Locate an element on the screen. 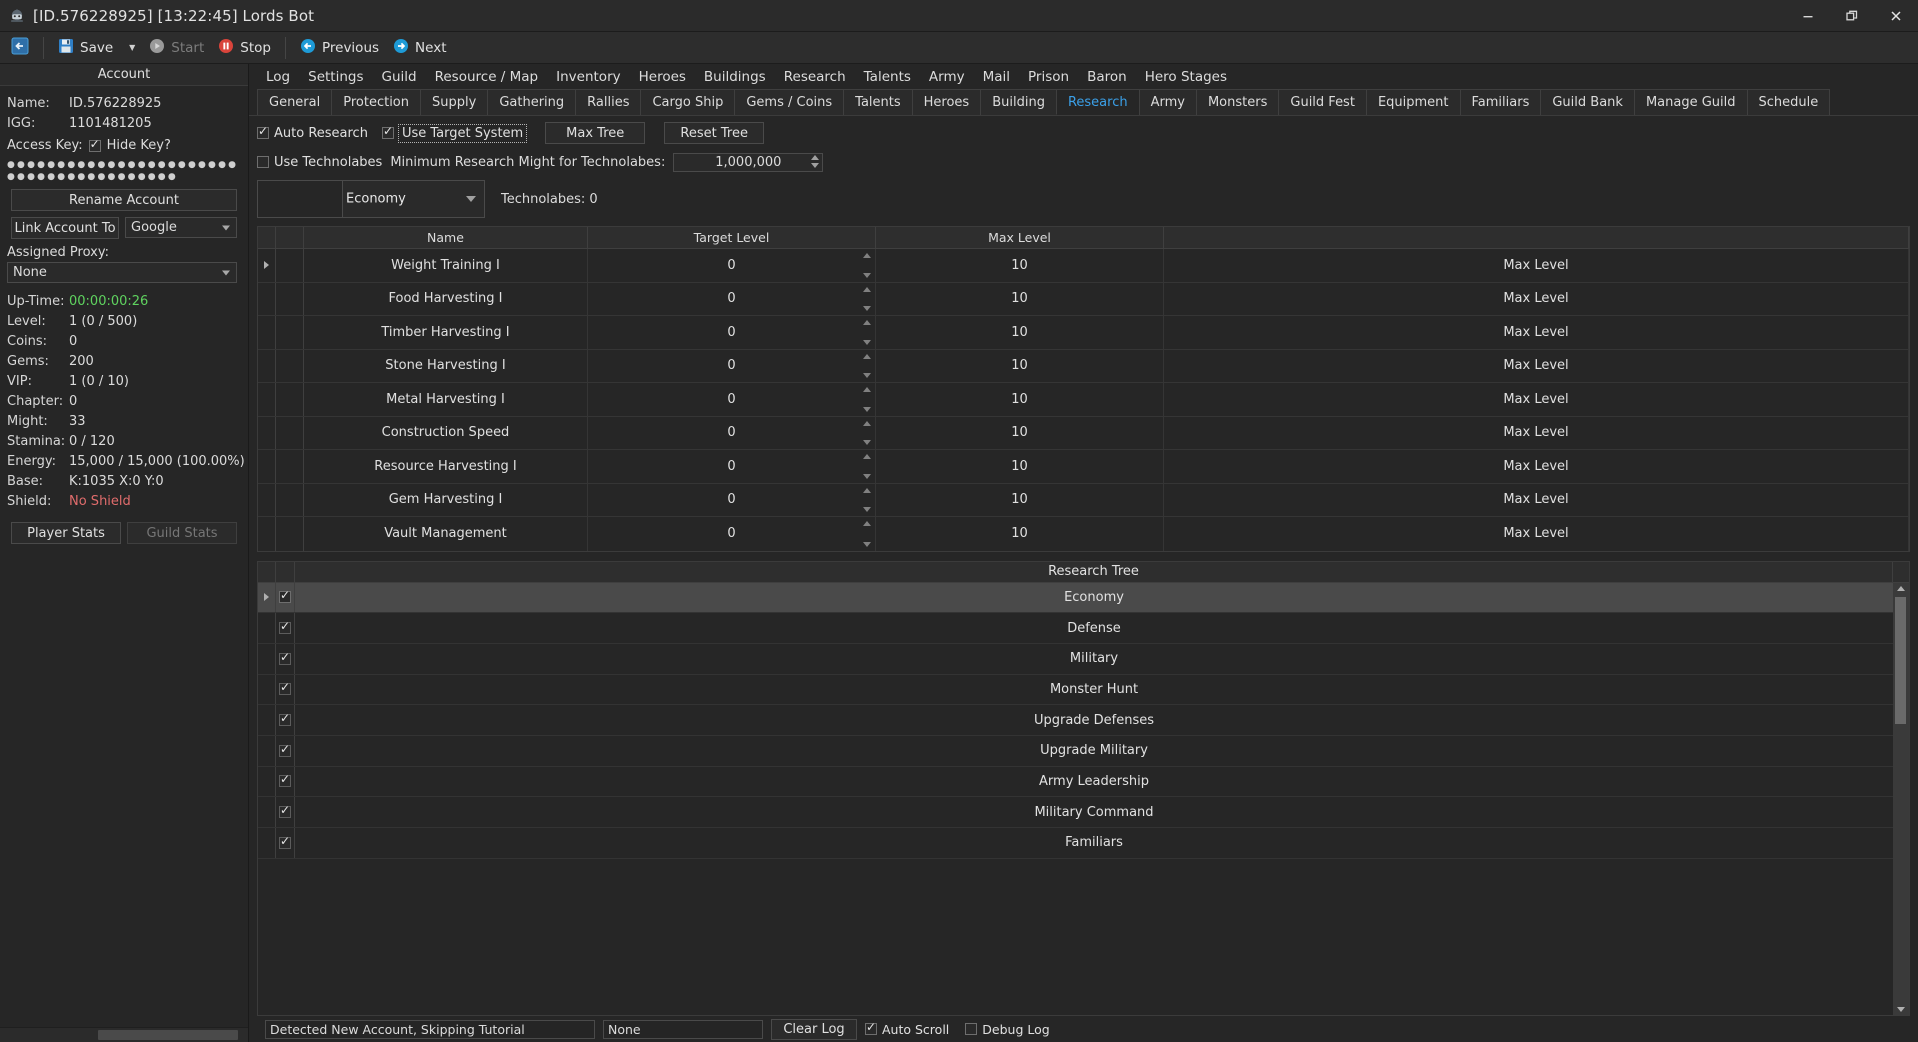 Image resolution: width=1918 pixels, height=1042 pixels. list-item: Familiars is located at coordinates (1075, 843).